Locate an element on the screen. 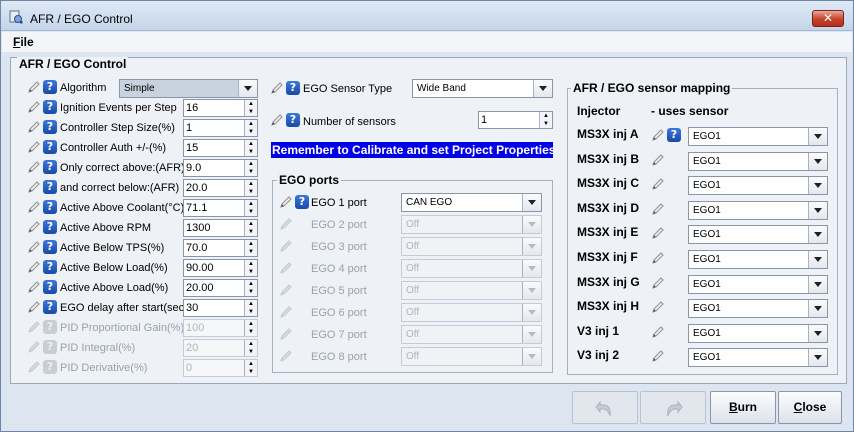 The width and height of the screenshot is (854, 432). panel-title: AFR / EGO Control is located at coordinates (73, 64).